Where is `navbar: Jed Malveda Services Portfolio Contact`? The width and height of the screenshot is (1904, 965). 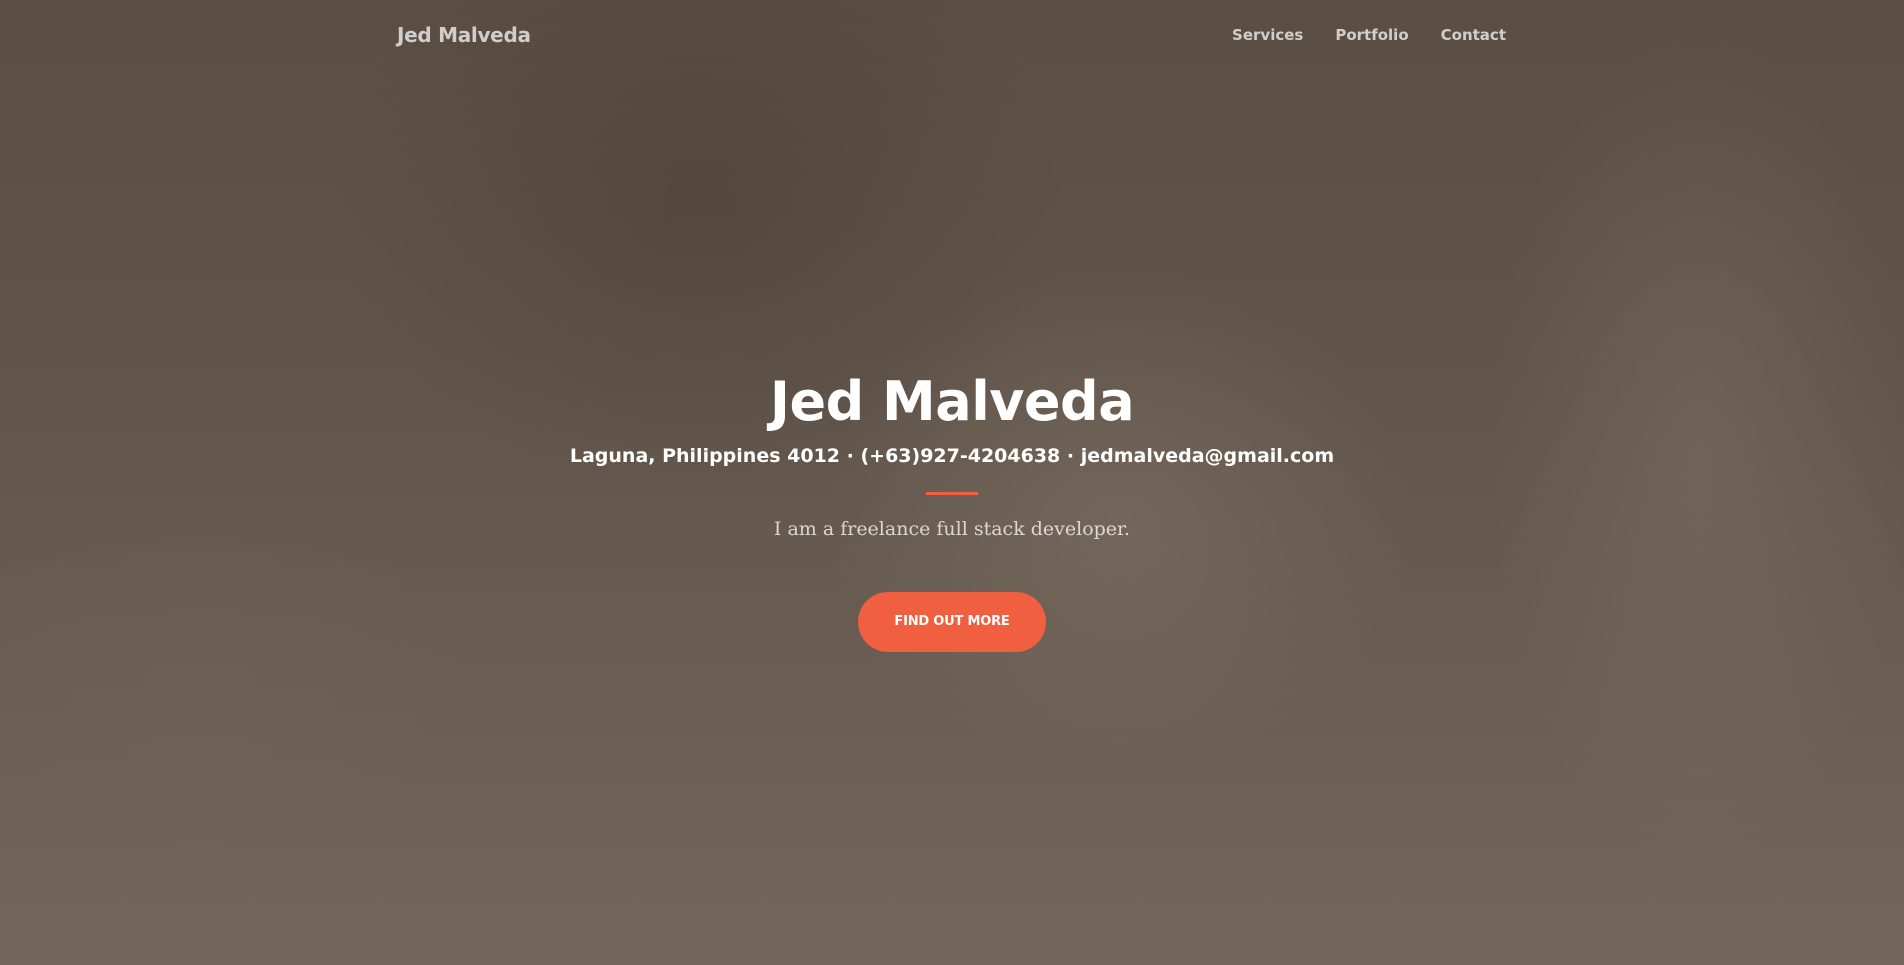 navbar: Jed Malveda Services Portfolio Contact is located at coordinates (952, 36).